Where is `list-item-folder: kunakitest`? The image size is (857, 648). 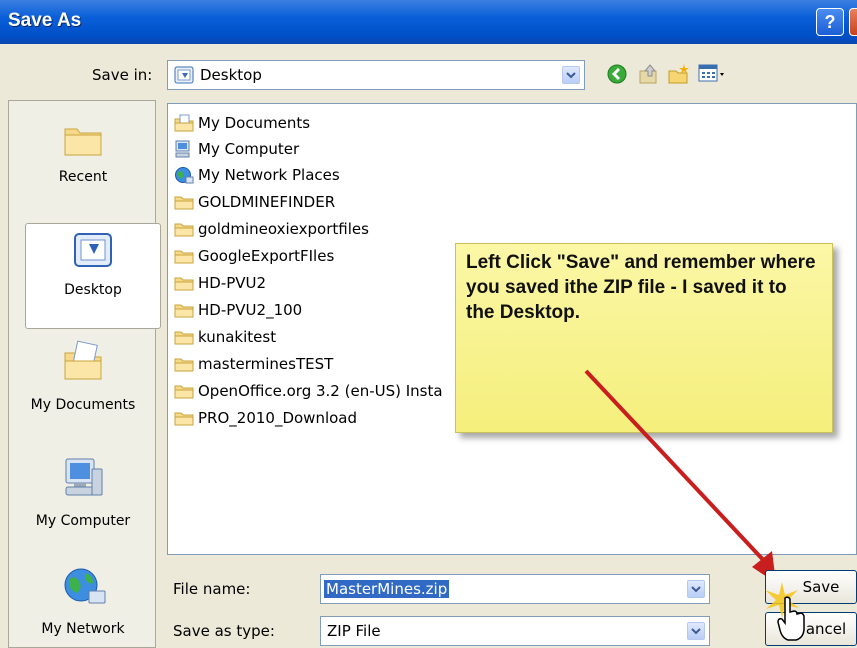
list-item-folder: kunakitest is located at coordinates (225, 337).